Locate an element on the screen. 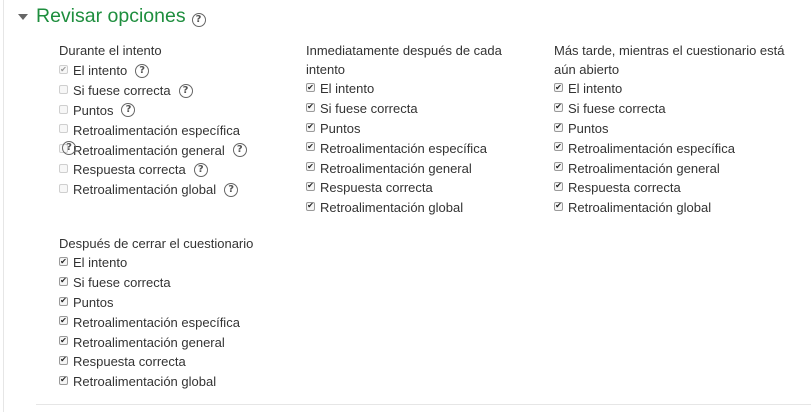  checkbox-puntos is located at coordinates (63, 109).